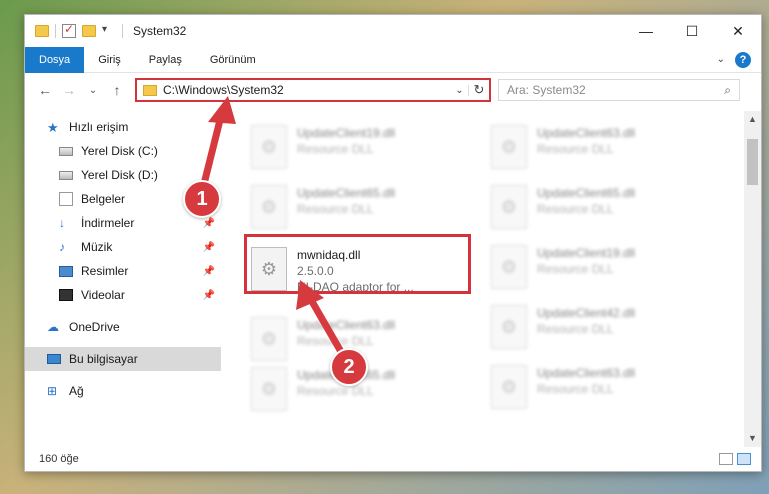 This screenshot has width=769, height=494. What do you see at coordinates (735, 459) in the screenshot?
I see `view-switcher` at bounding box center [735, 459].